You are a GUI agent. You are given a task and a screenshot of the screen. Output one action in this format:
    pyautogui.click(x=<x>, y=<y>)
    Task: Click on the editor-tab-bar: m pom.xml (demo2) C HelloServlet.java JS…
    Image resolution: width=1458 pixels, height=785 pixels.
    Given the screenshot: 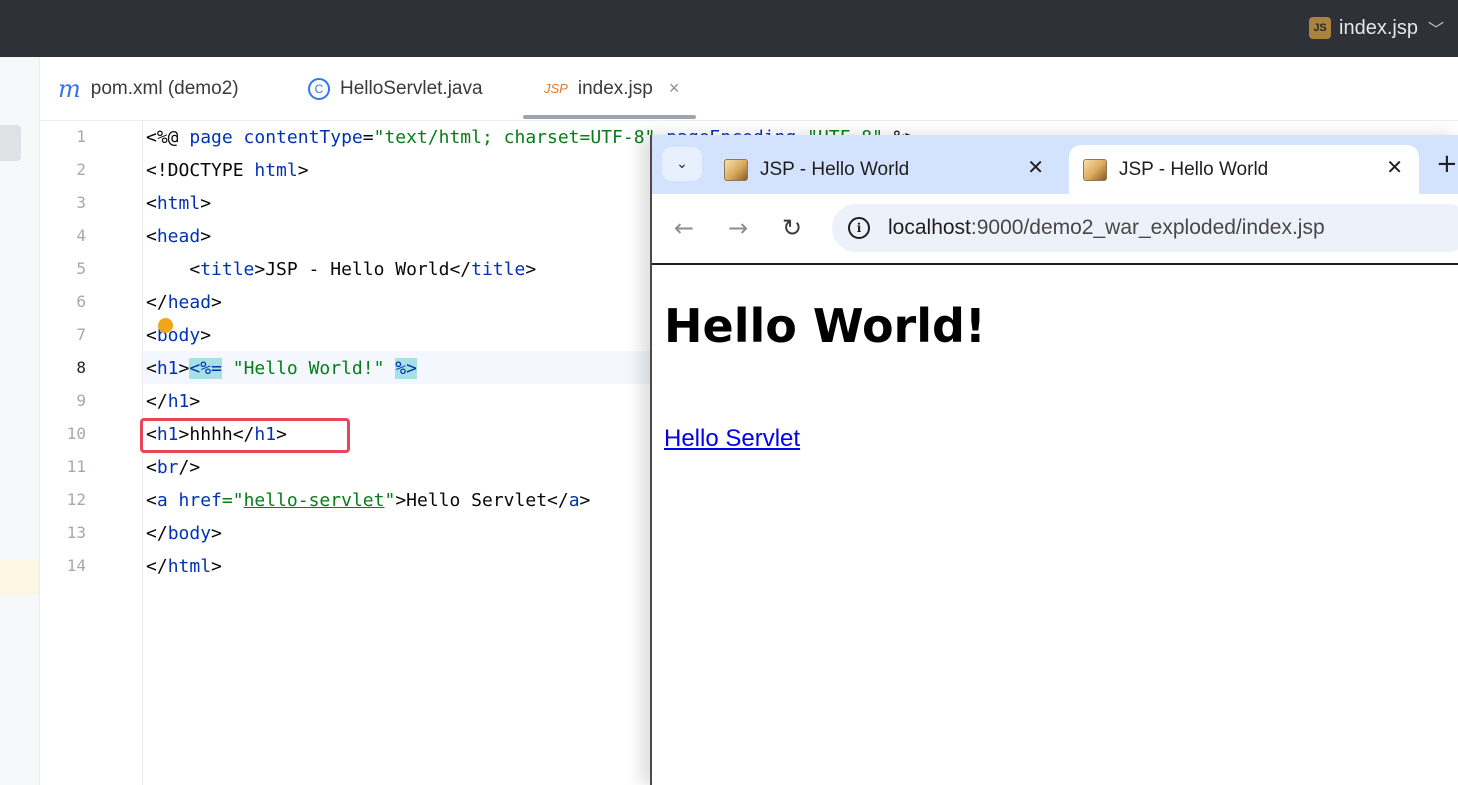 What is the action you would take?
    pyautogui.click(x=749, y=89)
    